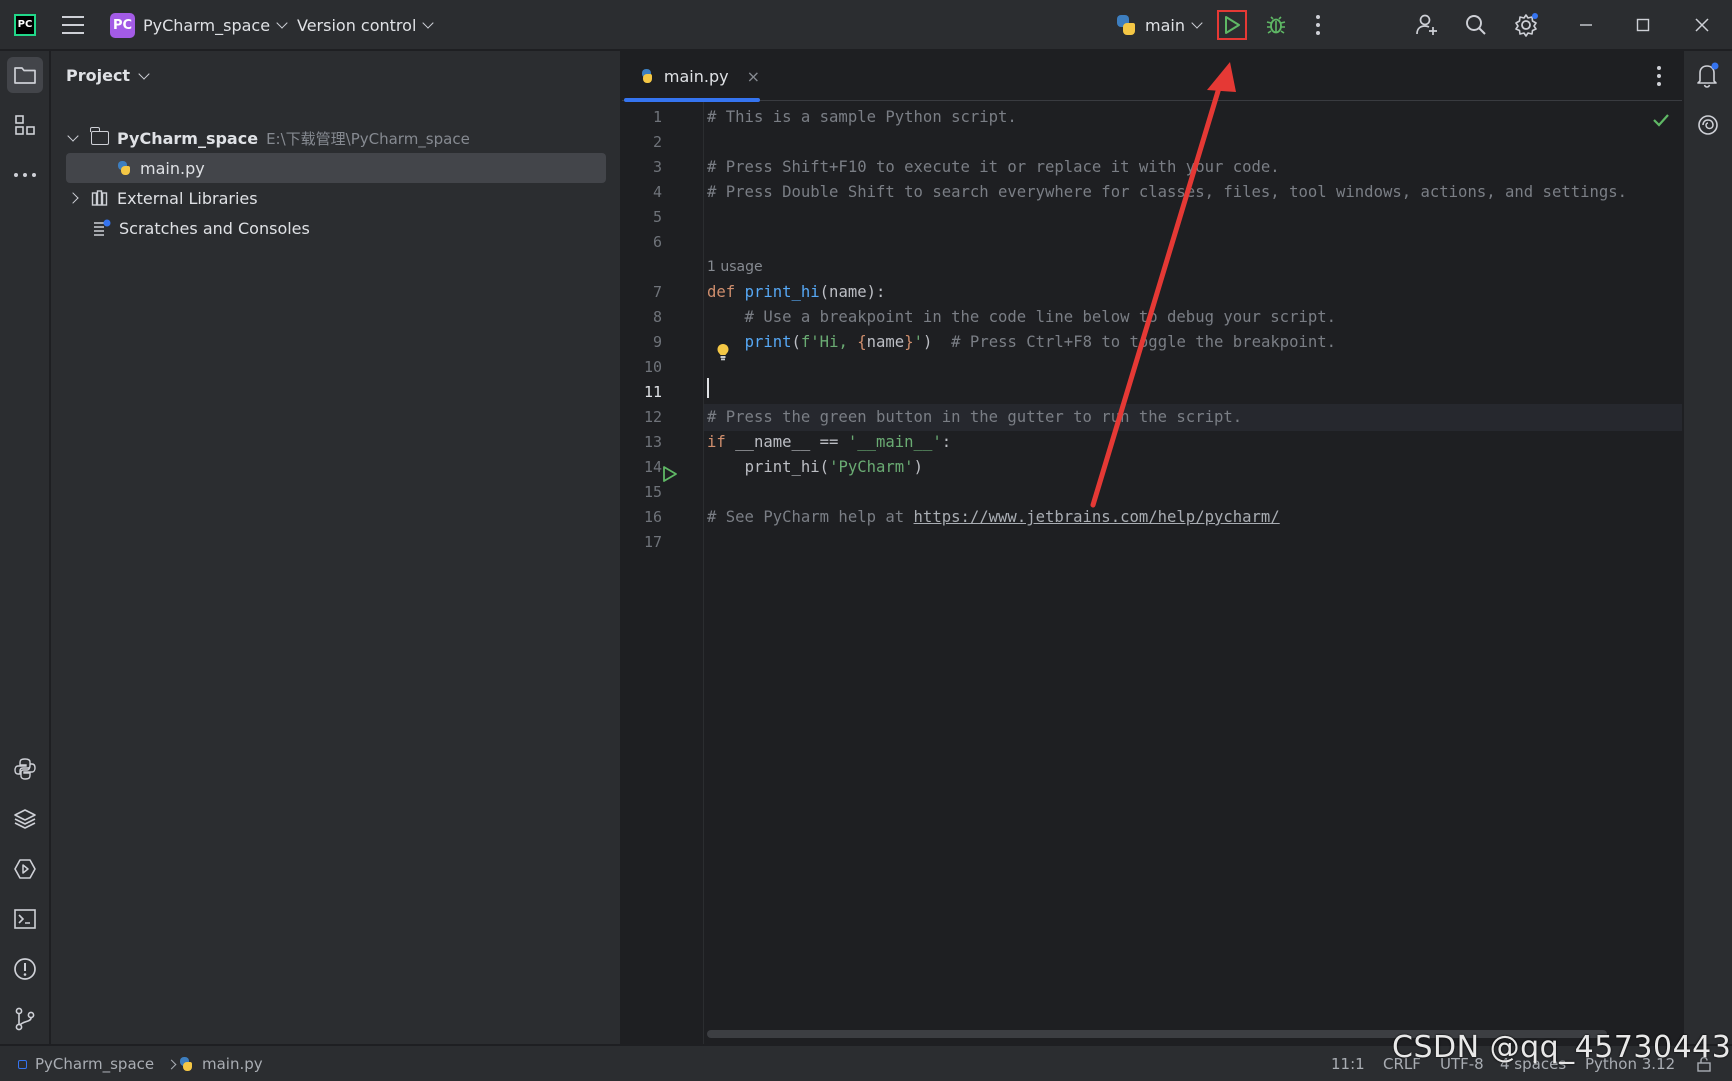 The height and width of the screenshot is (1081, 1732). What do you see at coordinates (1702, 25) in the screenshot?
I see `close-window-button` at bounding box center [1702, 25].